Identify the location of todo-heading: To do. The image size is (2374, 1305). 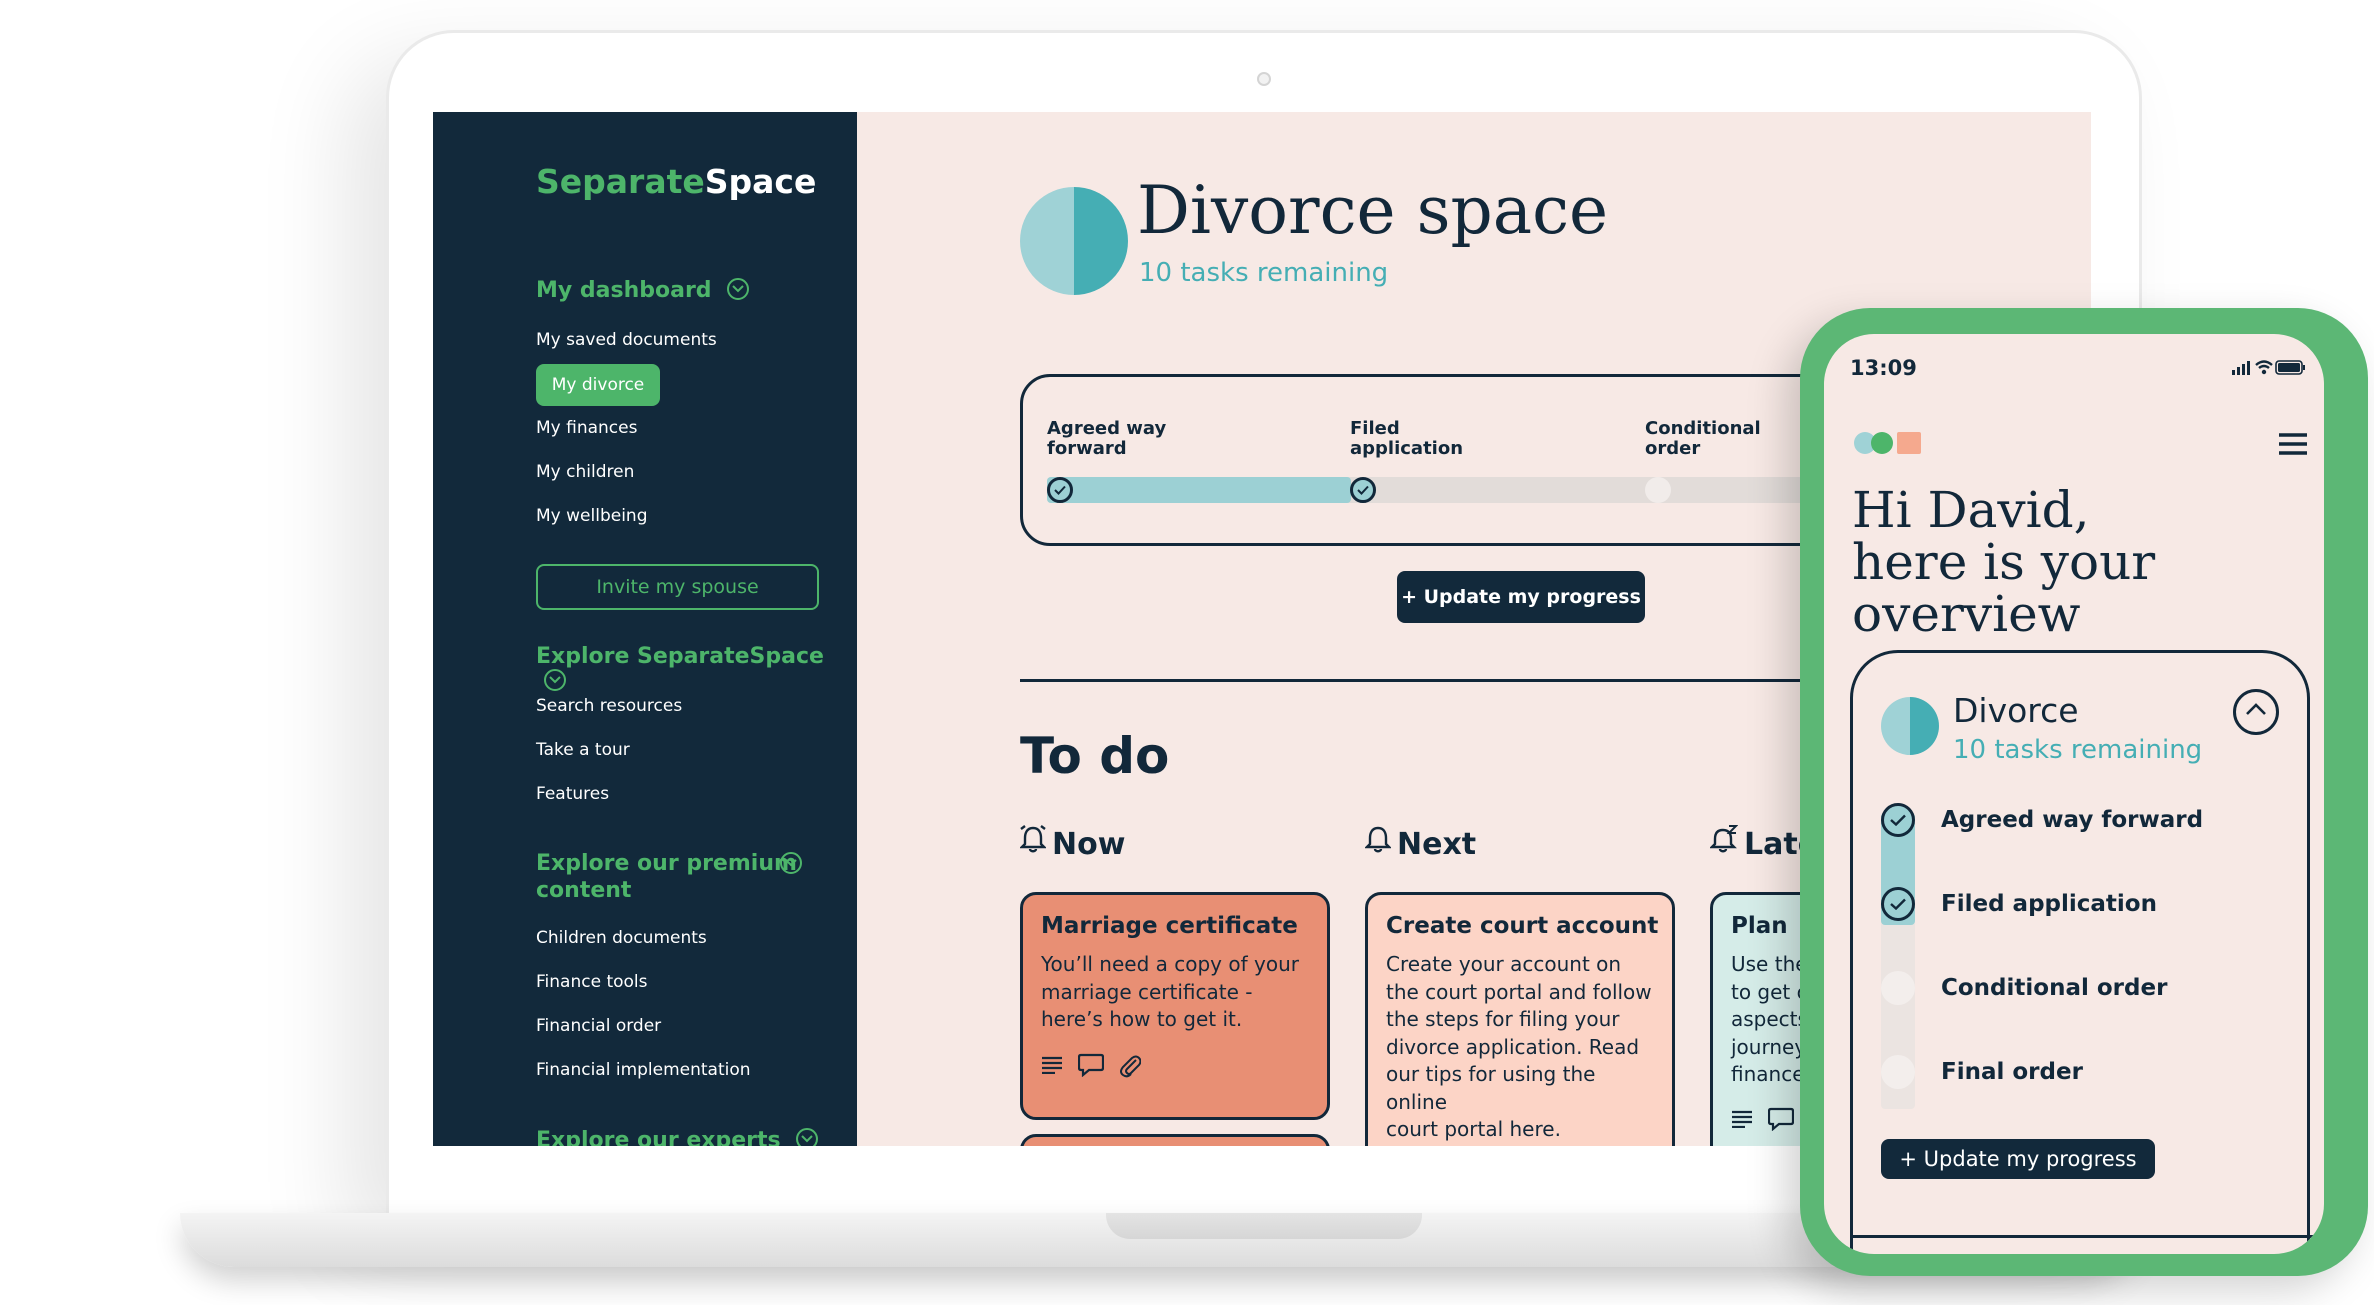
(1095, 756).